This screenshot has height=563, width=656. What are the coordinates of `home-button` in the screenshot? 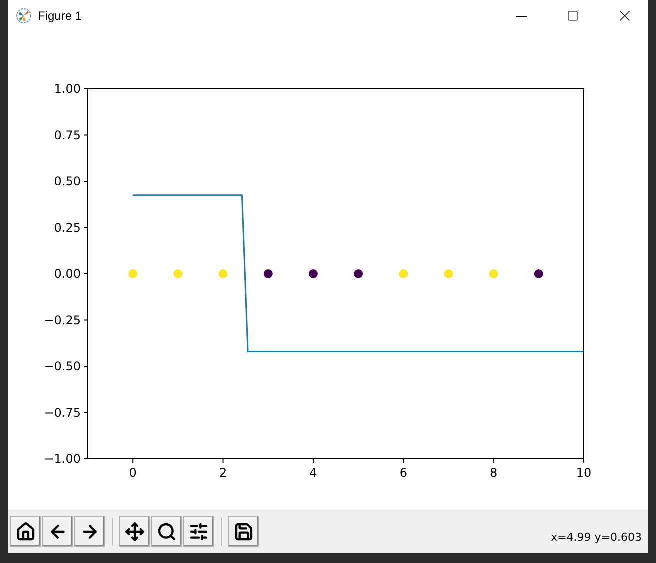 It's located at (25, 531).